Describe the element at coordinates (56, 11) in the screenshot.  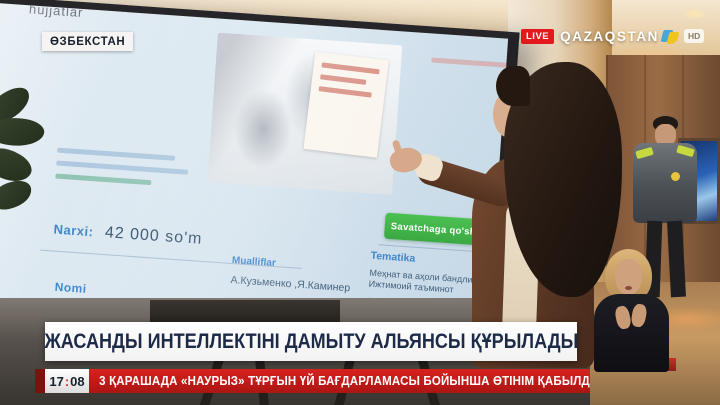
I see `kiosk-site-header: hujjatlar` at that location.